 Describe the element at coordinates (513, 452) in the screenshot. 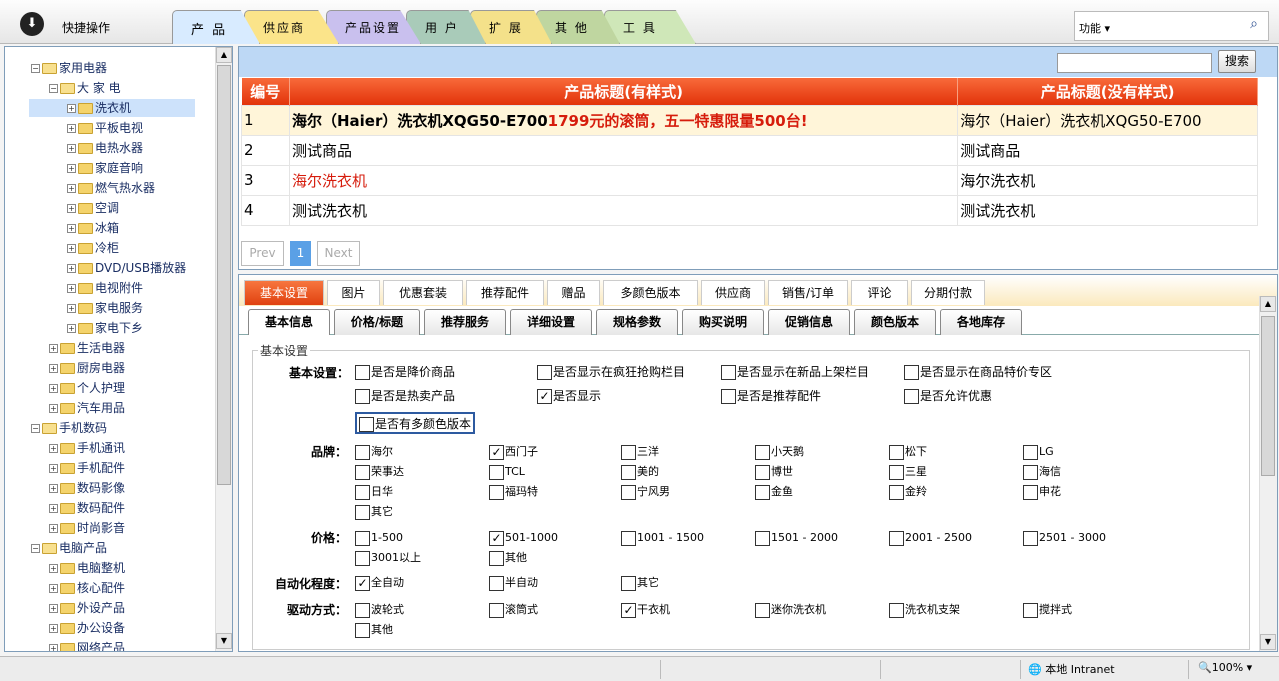

I see `checkbox-option: ✓ 西门子` at that location.